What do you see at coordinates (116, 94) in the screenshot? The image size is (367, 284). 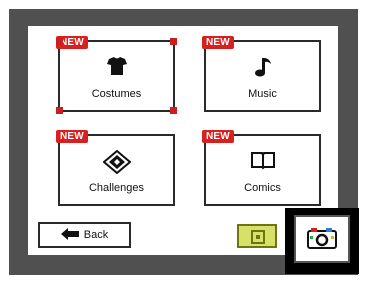 I see `tile-label: Costumes` at bounding box center [116, 94].